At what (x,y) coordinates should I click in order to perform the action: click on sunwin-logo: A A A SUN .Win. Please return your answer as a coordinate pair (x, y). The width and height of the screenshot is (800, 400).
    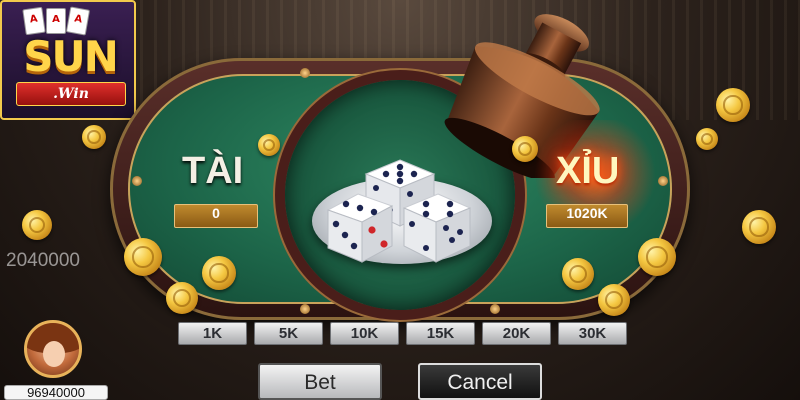
    Looking at the image, I should click on (68, 60).